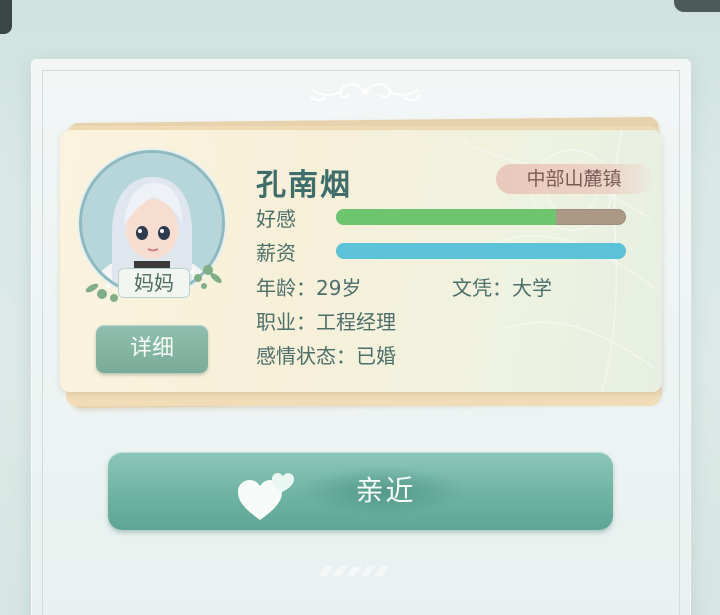 Image resolution: width=720 pixels, height=615 pixels. I want to click on affinity-label: 好感, so click(276, 219).